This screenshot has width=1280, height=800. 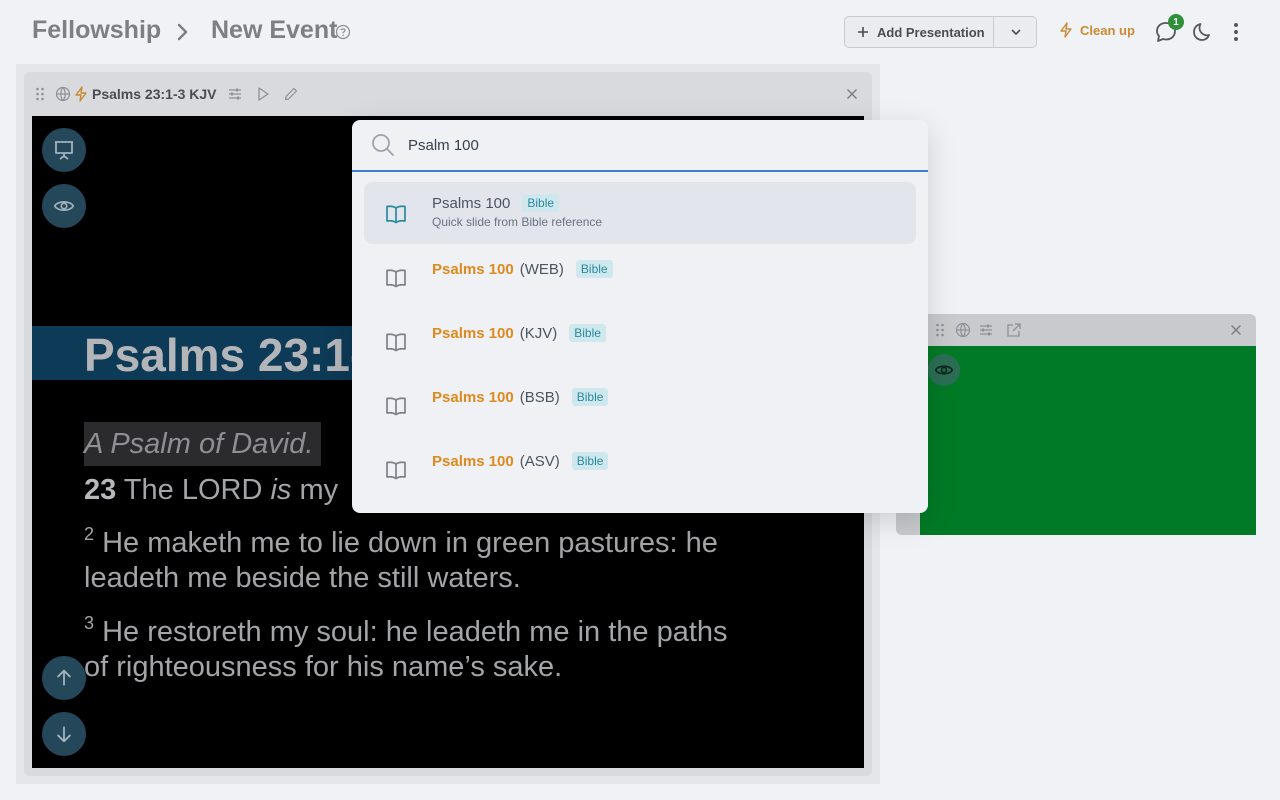 What do you see at coordinates (541, 269) in the screenshot?
I see `result-version: (WEB)` at bounding box center [541, 269].